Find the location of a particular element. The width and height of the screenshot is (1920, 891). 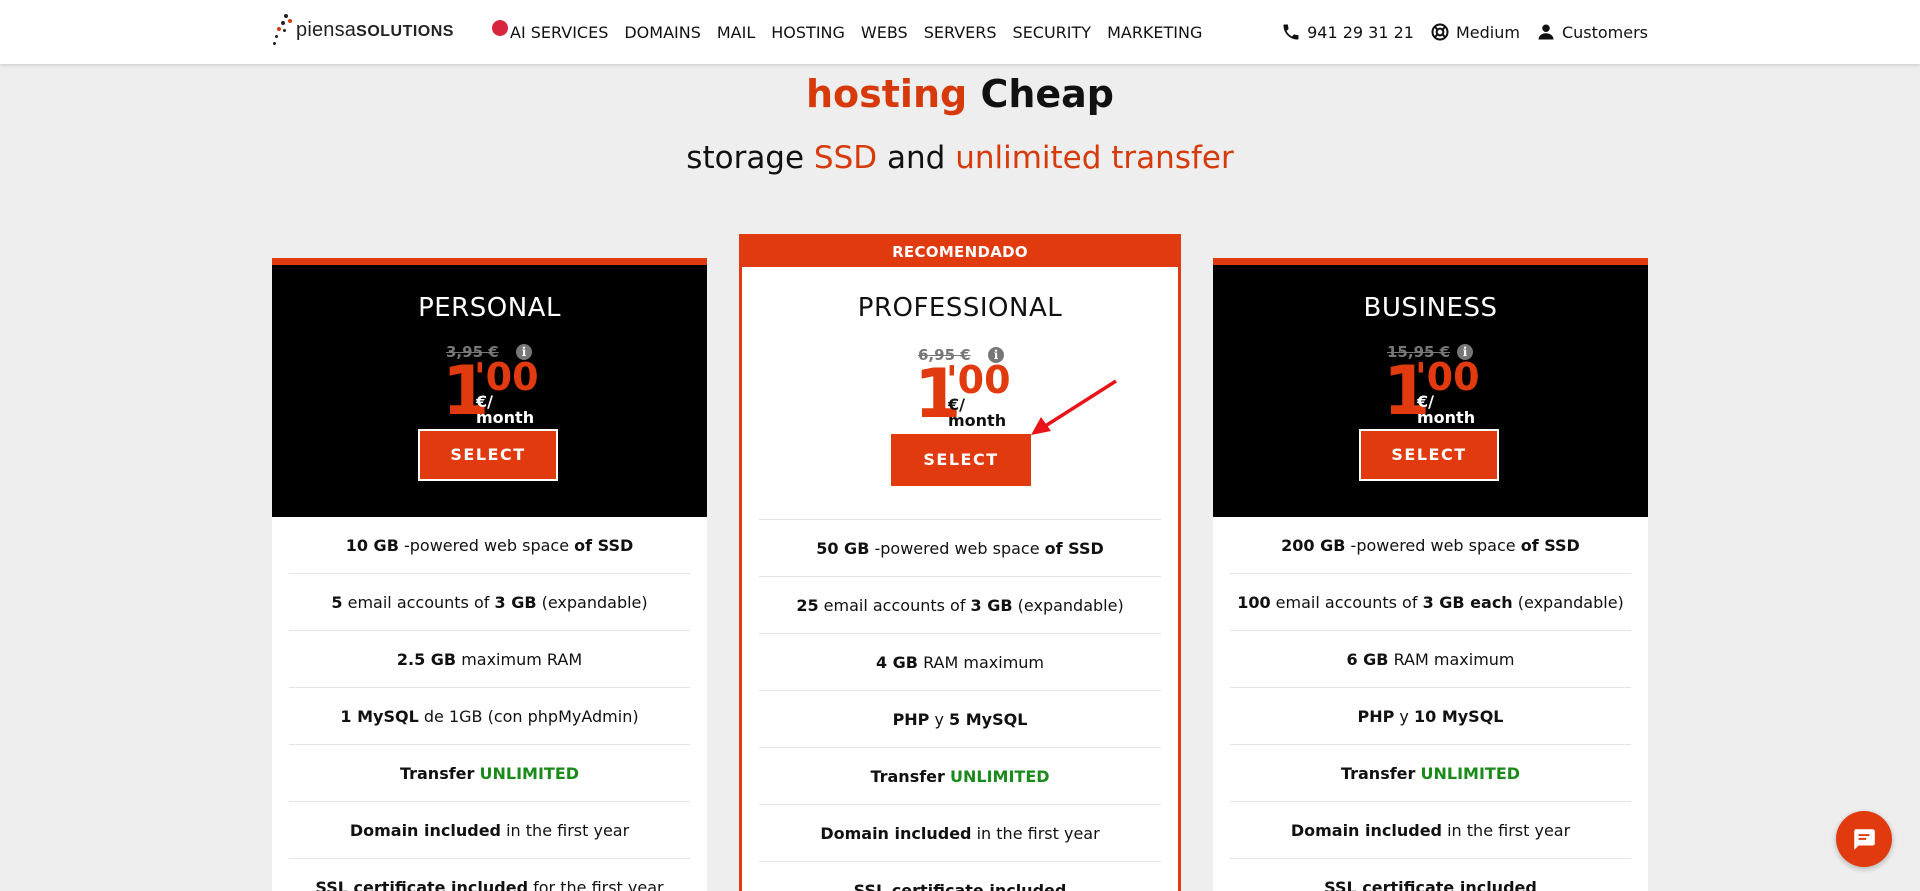

support-label: Medium is located at coordinates (1487, 32).